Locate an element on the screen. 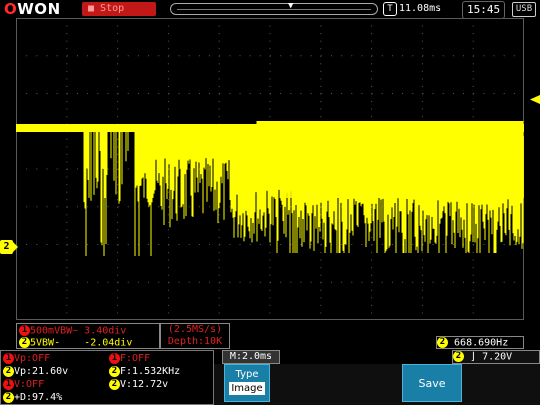  measure-ch2-v: 2 V:12.72v is located at coordinates (138, 384).